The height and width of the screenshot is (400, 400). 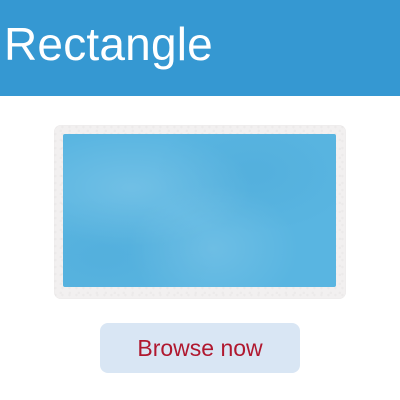 I want to click on browse-now-button: Browse now, so click(x=200, y=348).